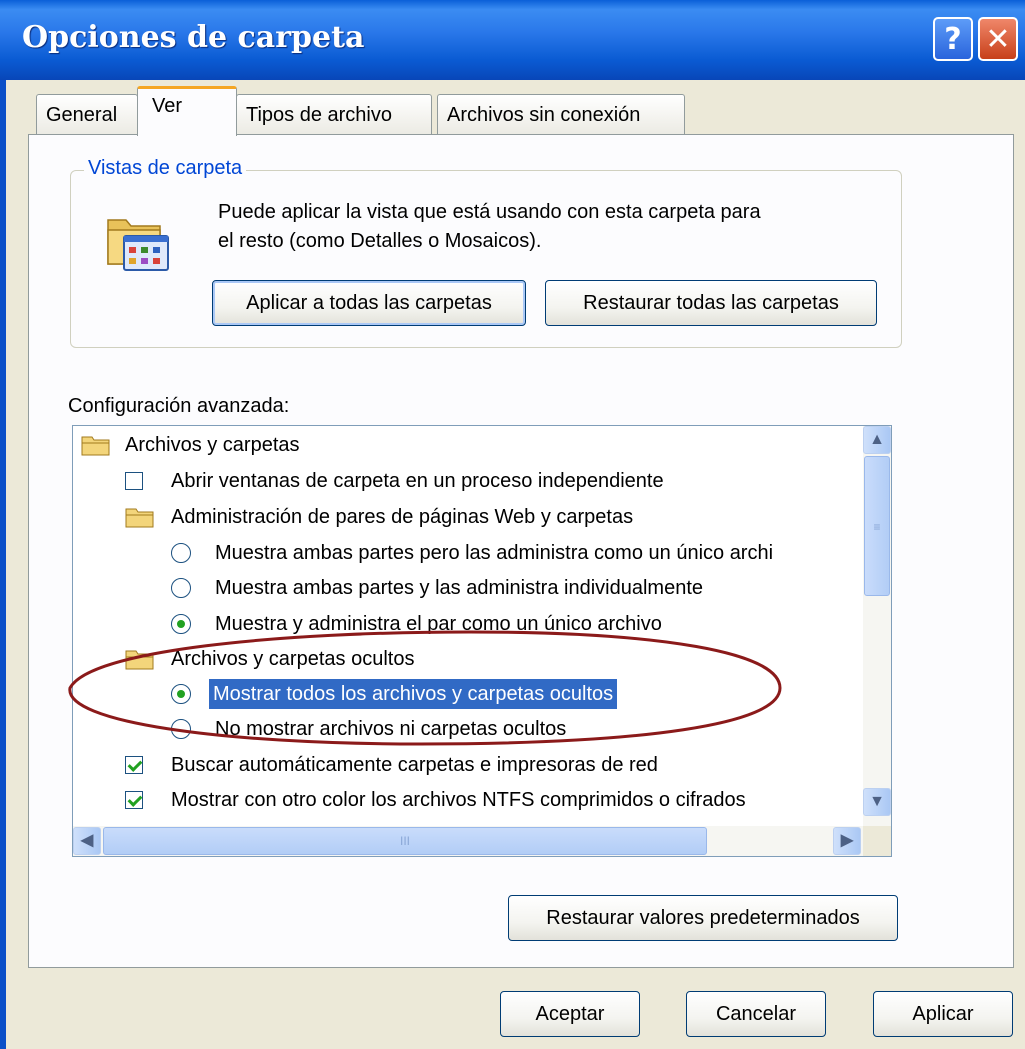 This screenshot has height=1049, width=1025. Describe the element at coordinates (3, 564) in the screenshot. I see `window-border` at that location.